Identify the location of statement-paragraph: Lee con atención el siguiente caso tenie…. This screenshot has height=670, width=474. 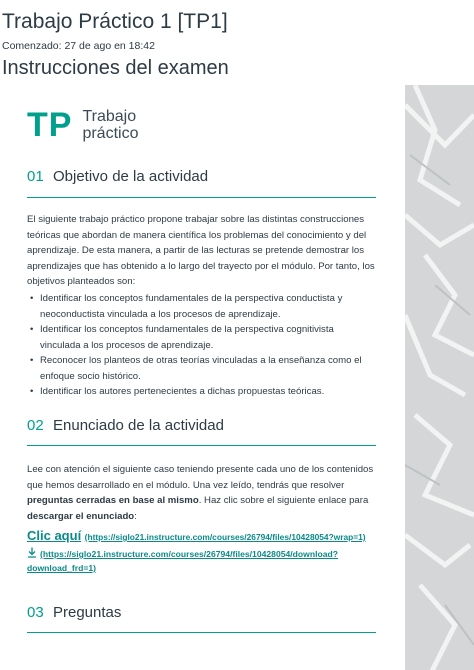
(202, 493).